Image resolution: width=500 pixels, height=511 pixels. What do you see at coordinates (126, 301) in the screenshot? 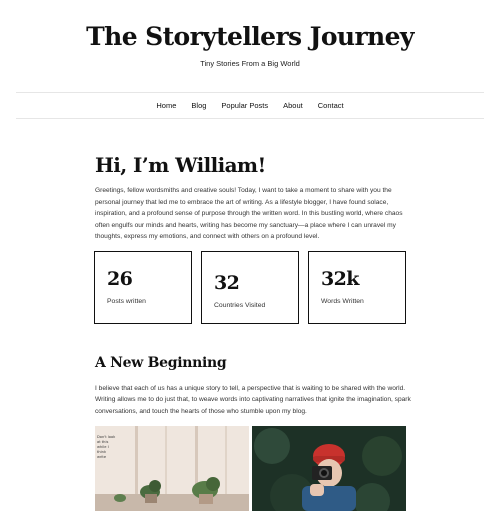
I see `stat-label: Posts written` at bounding box center [126, 301].